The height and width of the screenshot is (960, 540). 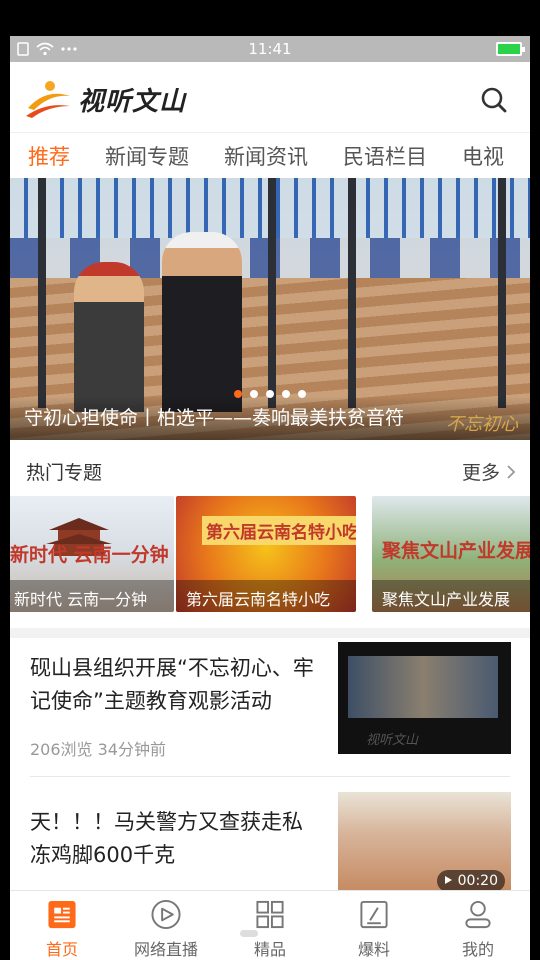 What do you see at coordinates (477, 949) in the screenshot?
I see `nav-label: 我的` at bounding box center [477, 949].